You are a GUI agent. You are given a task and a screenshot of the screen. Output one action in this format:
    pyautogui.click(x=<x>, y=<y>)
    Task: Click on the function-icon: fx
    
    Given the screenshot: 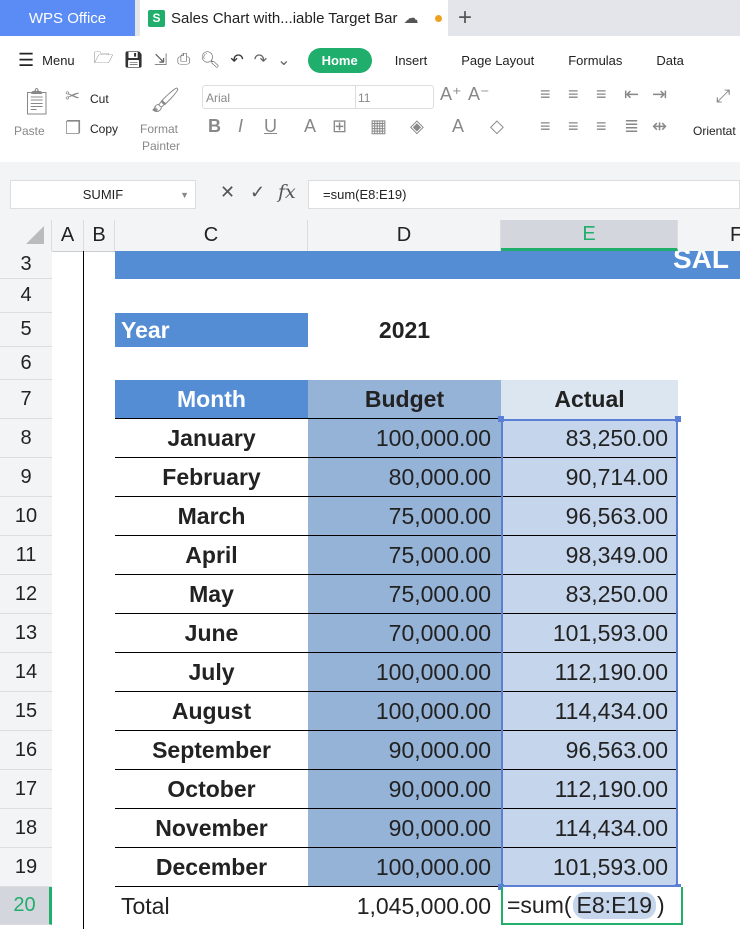 What is the action you would take?
    pyautogui.click(x=287, y=192)
    